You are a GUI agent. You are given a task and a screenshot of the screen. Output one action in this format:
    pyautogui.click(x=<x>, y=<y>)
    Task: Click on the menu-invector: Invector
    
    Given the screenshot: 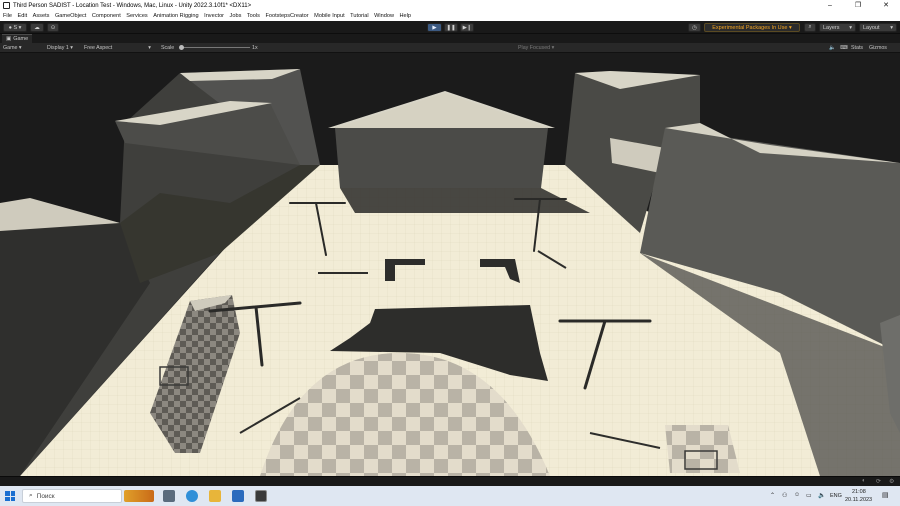 What is the action you would take?
    pyautogui.click(x=214, y=16)
    